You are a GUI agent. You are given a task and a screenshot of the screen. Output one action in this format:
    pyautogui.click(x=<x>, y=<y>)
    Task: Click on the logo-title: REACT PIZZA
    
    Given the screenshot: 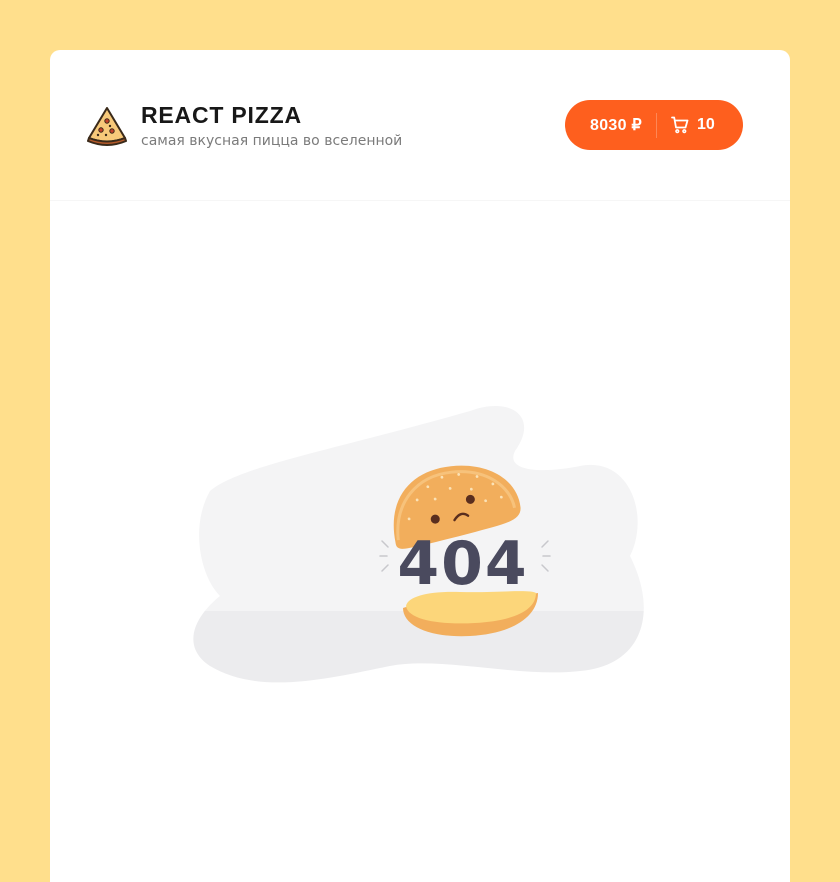 What is the action you would take?
    pyautogui.click(x=221, y=115)
    